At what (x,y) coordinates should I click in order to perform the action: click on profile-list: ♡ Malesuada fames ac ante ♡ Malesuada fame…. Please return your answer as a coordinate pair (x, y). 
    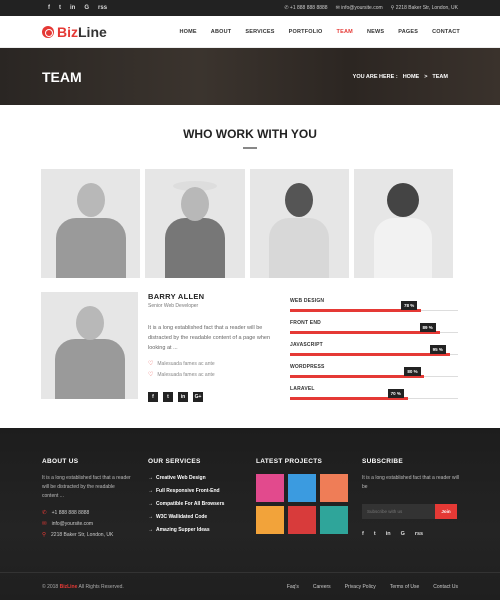
    Looking at the image, I should click on (210, 369).